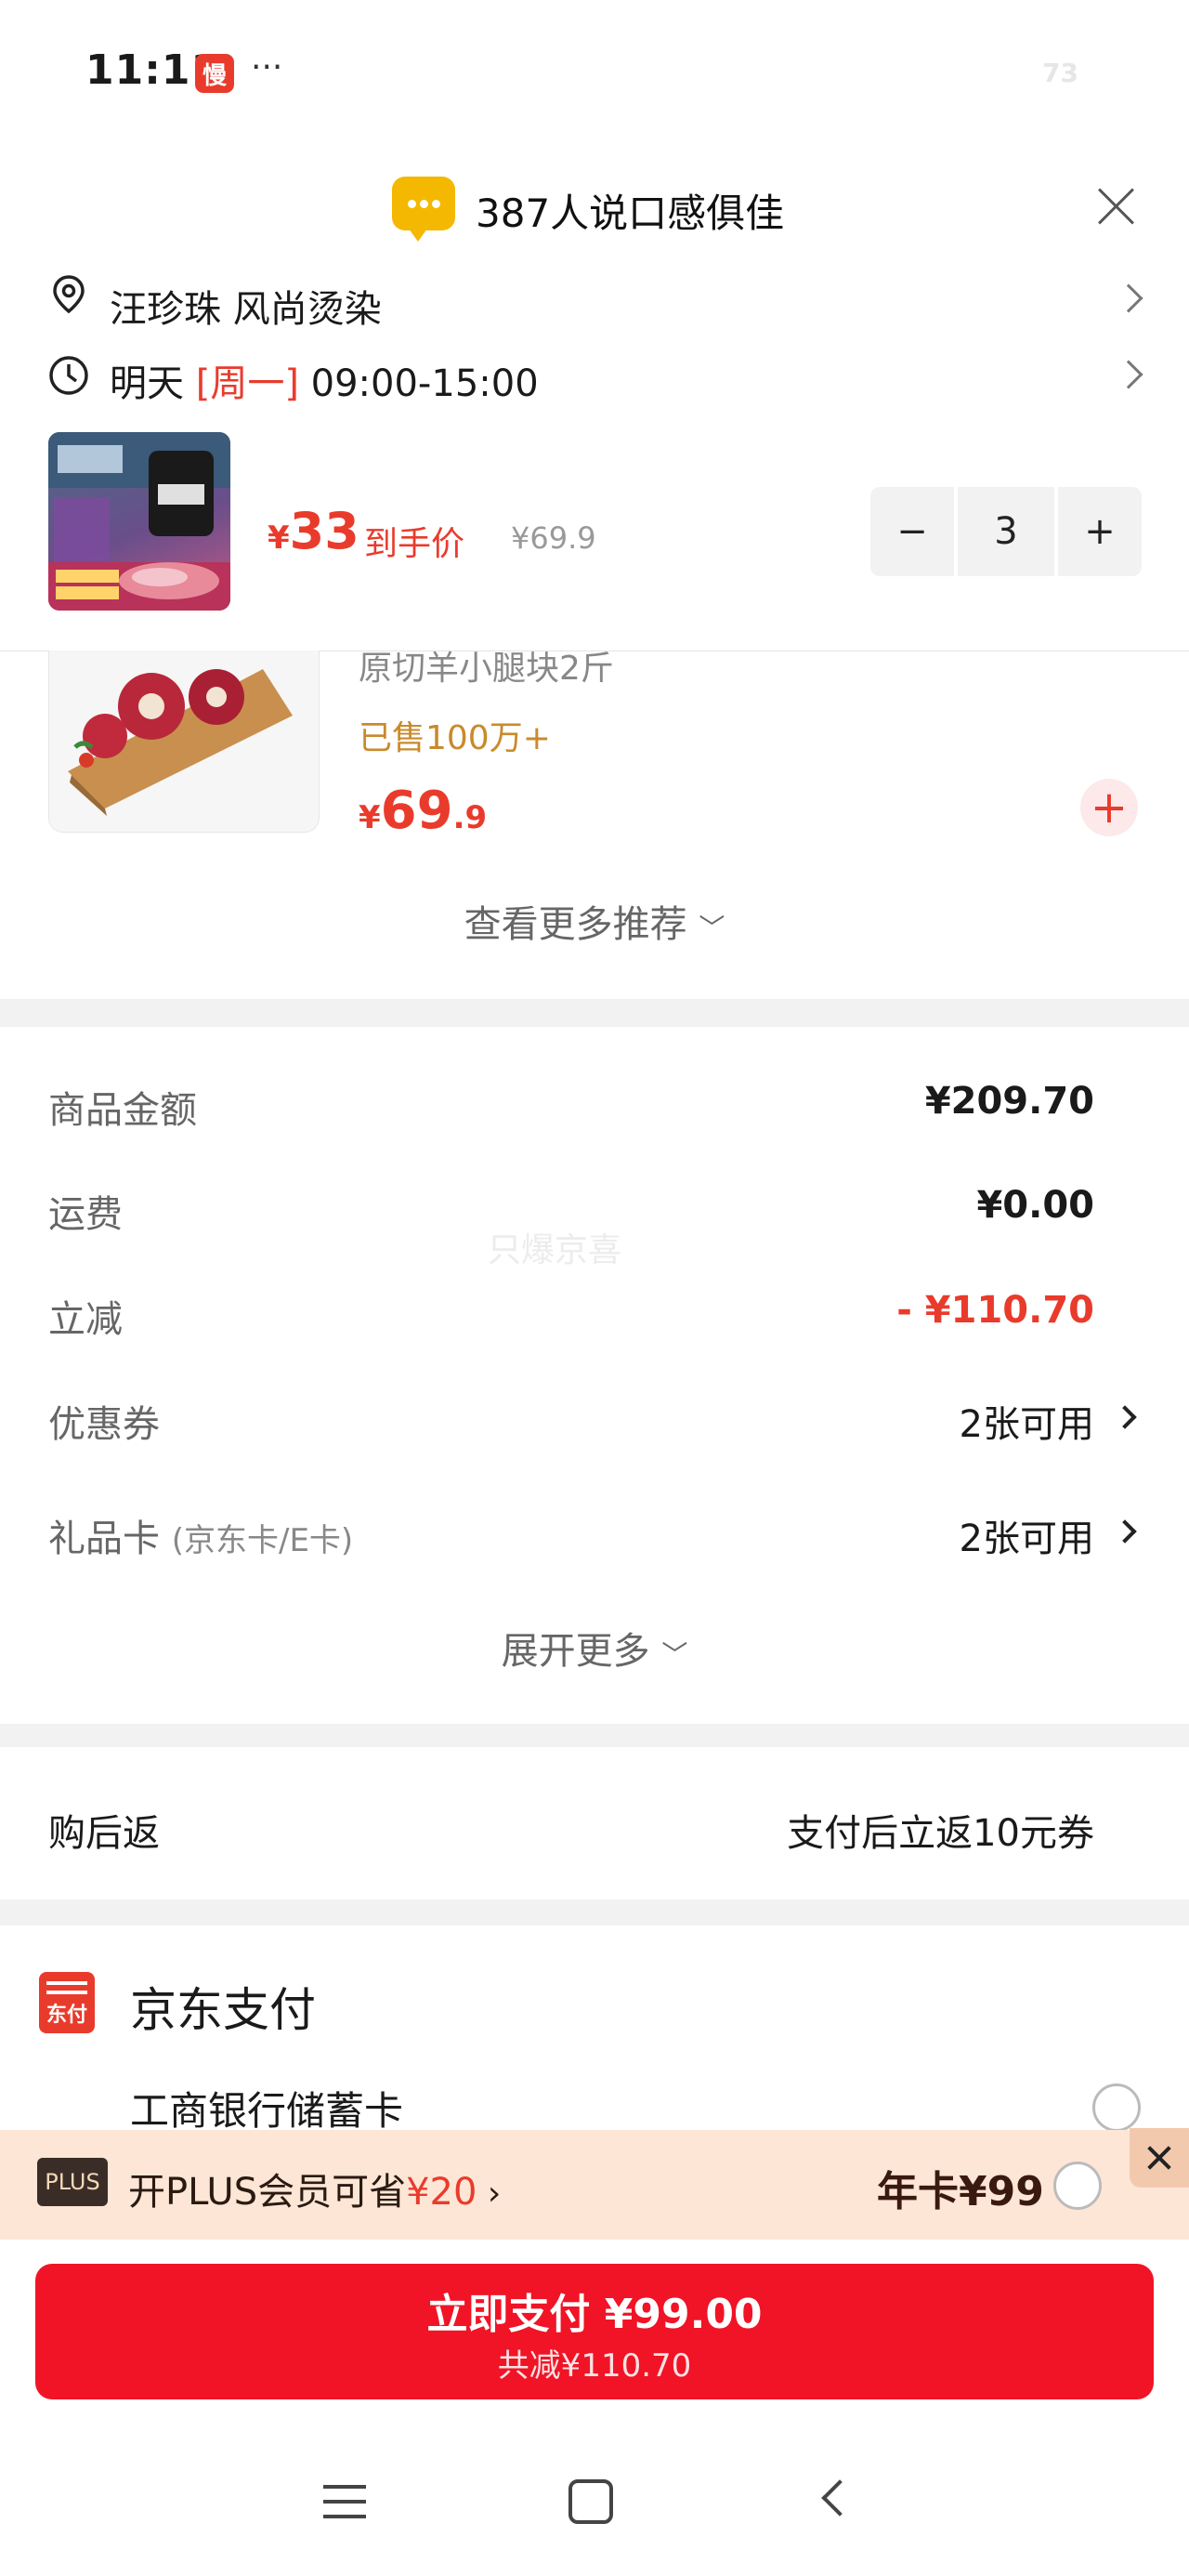  I want to click on recommendation-sold-count: 已售100万+, so click(455, 738).